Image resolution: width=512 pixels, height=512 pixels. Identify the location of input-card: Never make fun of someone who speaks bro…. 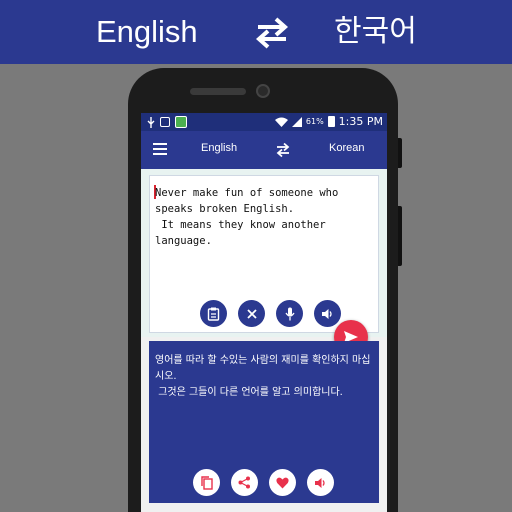
(264, 254).